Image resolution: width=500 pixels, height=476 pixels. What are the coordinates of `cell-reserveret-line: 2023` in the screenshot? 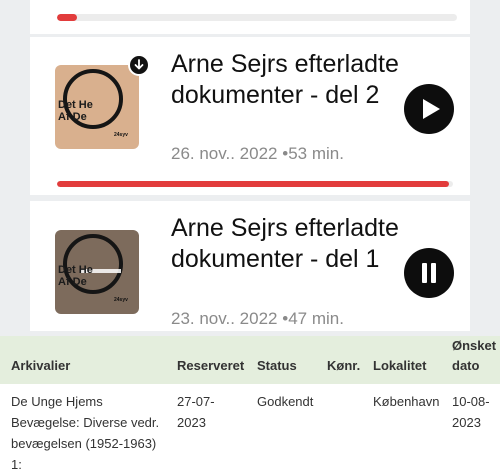 It's located at (191, 422).